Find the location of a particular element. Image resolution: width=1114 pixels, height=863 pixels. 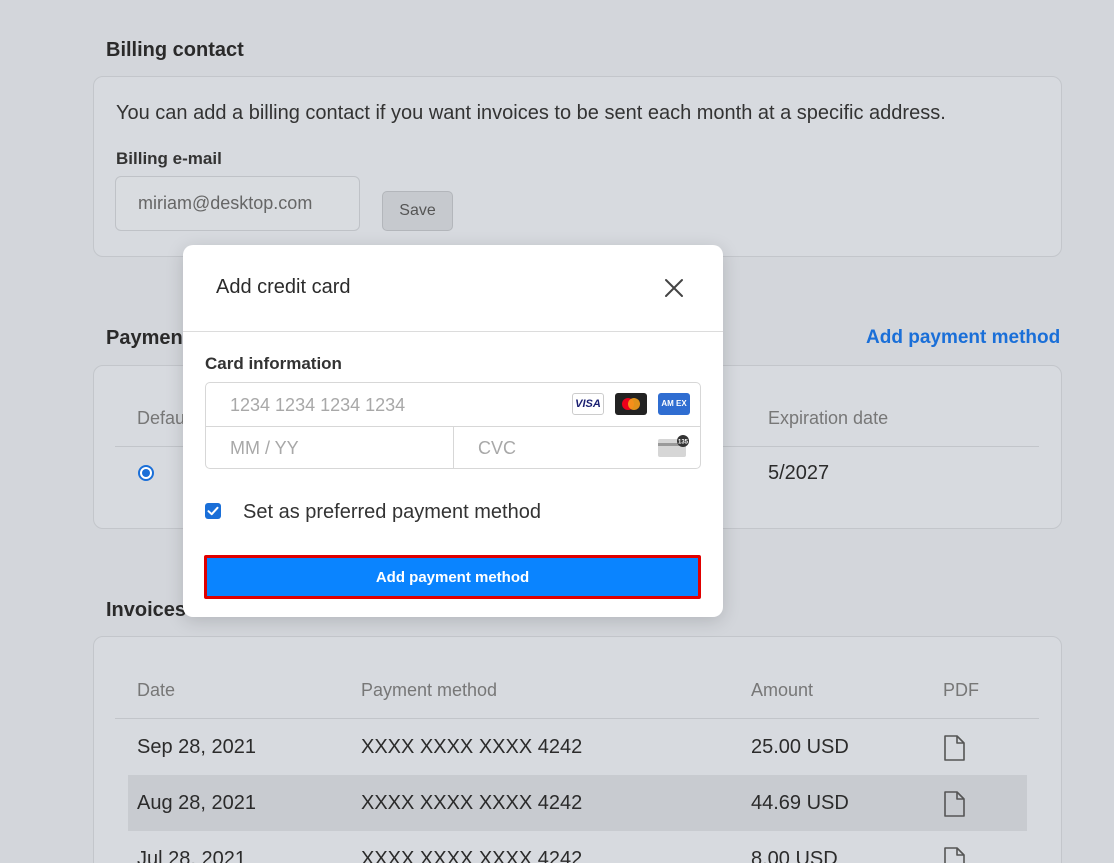

invoice-amount: 25.00 USD is located at coordinates (800, 747).